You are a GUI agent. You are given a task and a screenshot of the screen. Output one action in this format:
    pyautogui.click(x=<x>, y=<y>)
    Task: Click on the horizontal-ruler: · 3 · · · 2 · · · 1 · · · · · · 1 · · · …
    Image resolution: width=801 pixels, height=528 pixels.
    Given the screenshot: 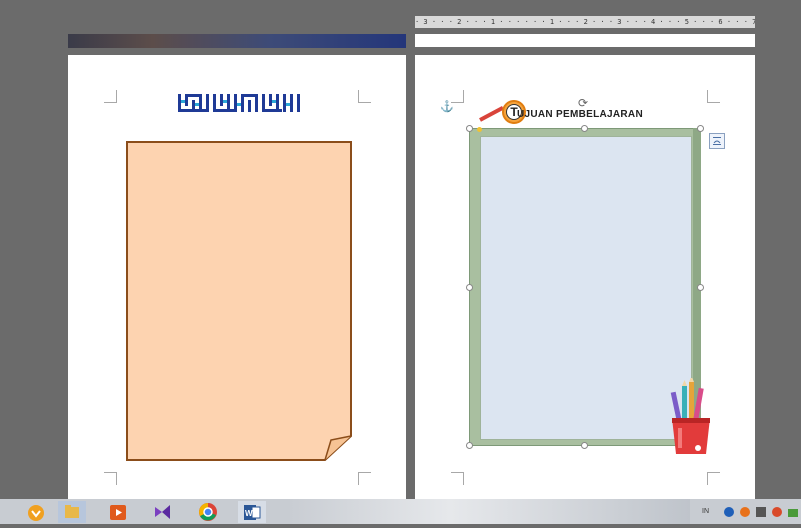 What is the action you would take?
    pyautogui.click(x=585, y=22)
    